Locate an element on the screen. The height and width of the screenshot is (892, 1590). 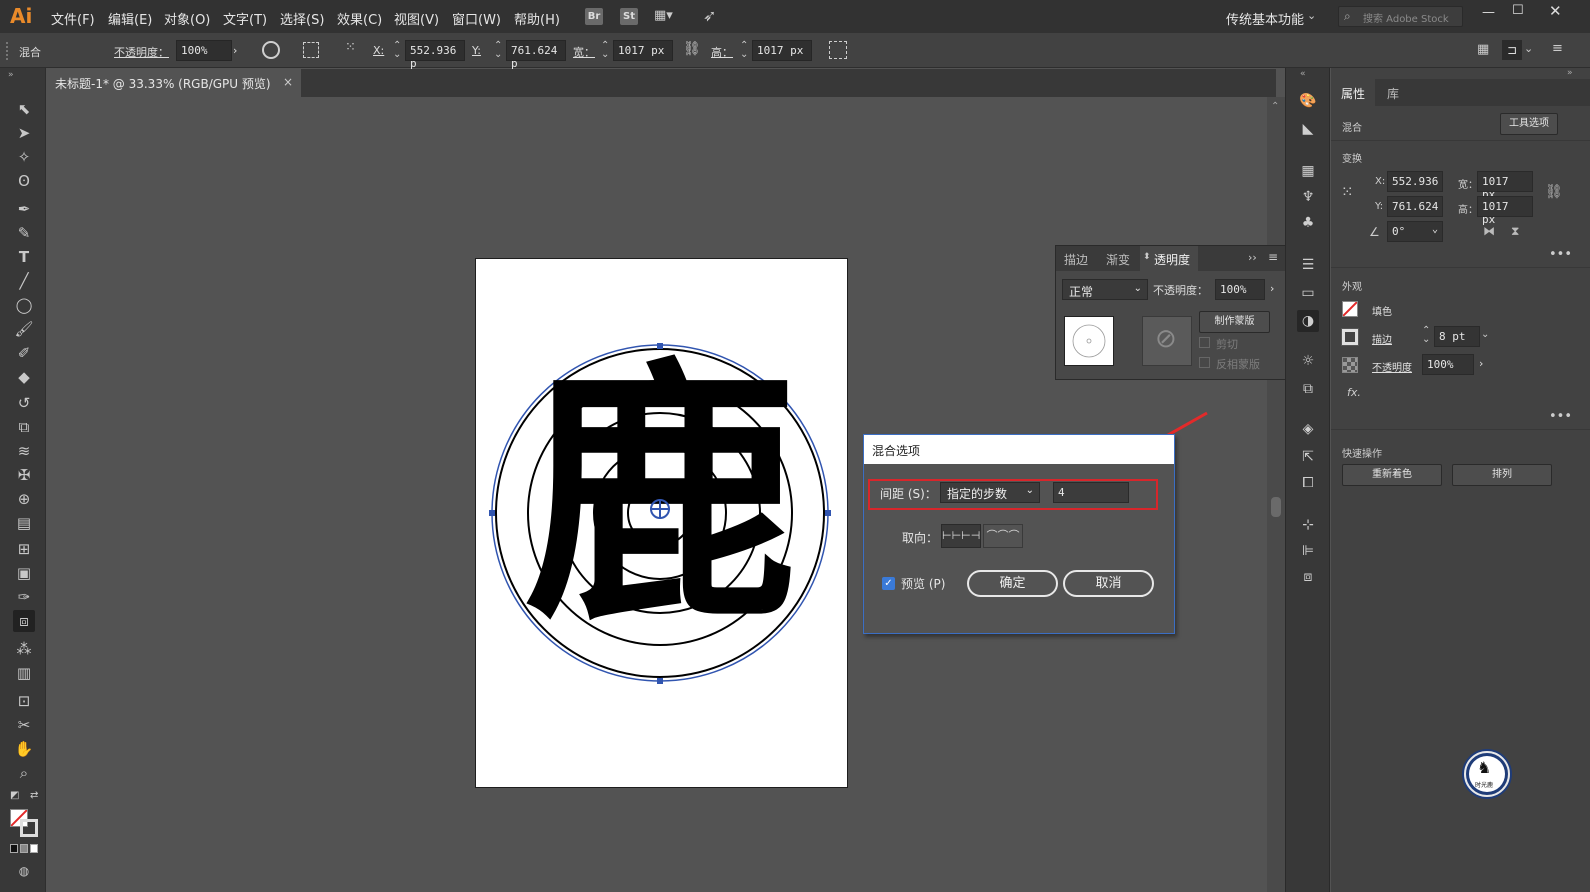
align-to-icon is located at coordinates (311, 50).